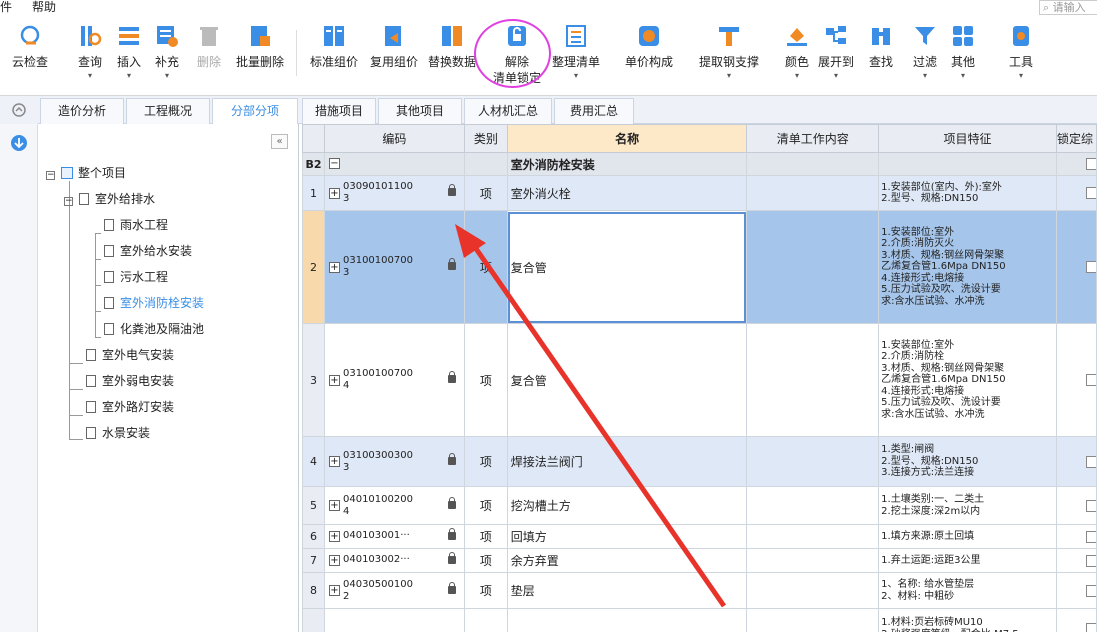  What do you see at coordinates (167, 56) in the screenshot?
I see `supplement-button: 补充 ▾` at bounding box center [167, 56].